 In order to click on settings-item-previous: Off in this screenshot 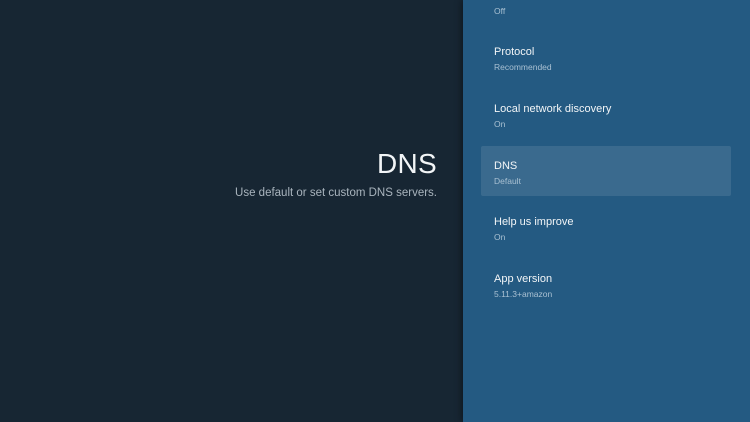, I will do `click(606, 18)`.